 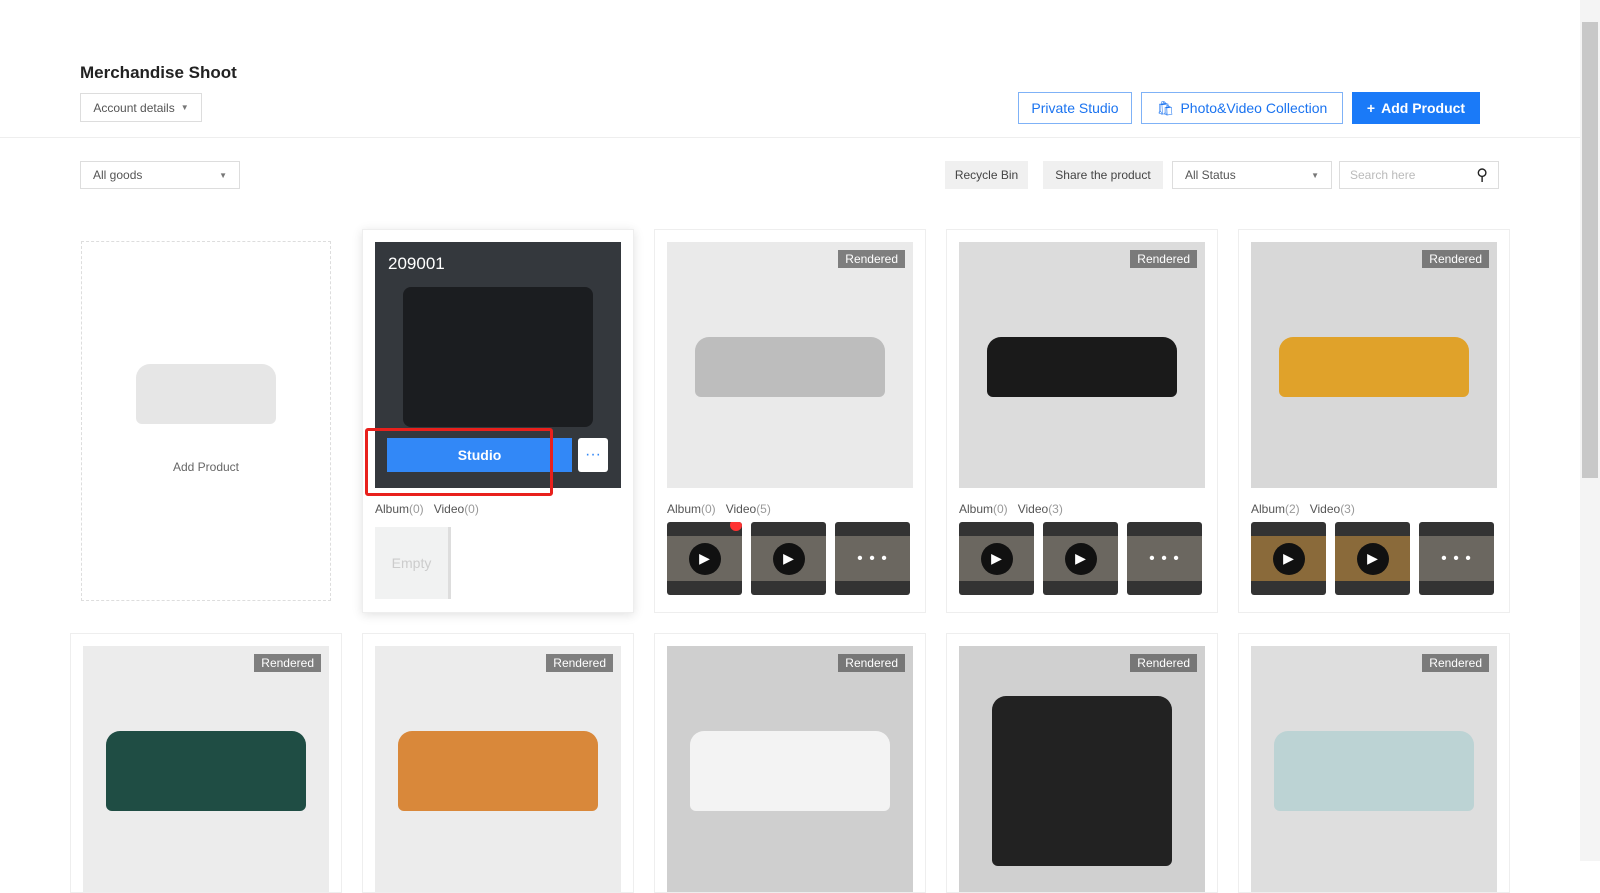 I want to click on share-label: Share the product, so click(x=1103, y=175).